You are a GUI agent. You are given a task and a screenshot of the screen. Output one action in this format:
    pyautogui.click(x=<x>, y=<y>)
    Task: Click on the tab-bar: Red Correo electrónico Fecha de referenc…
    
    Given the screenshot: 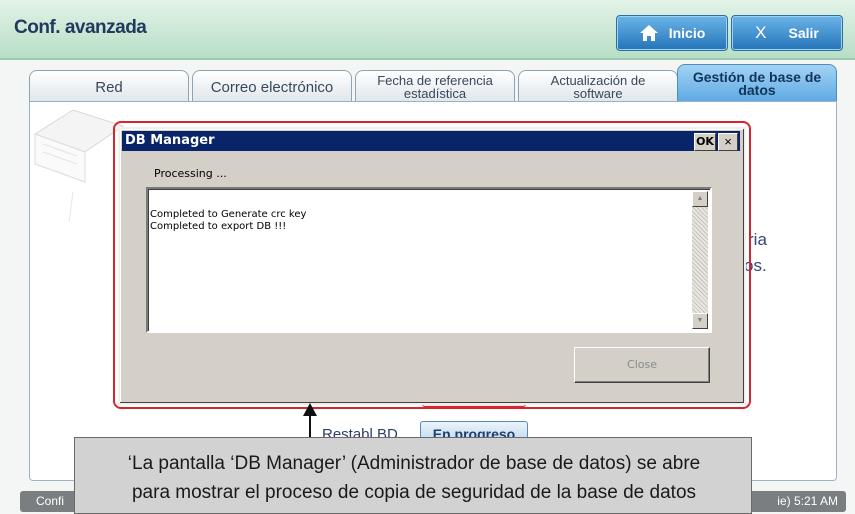 What is the action you would take?
    pyautogui.click(x=433, y=83)
    